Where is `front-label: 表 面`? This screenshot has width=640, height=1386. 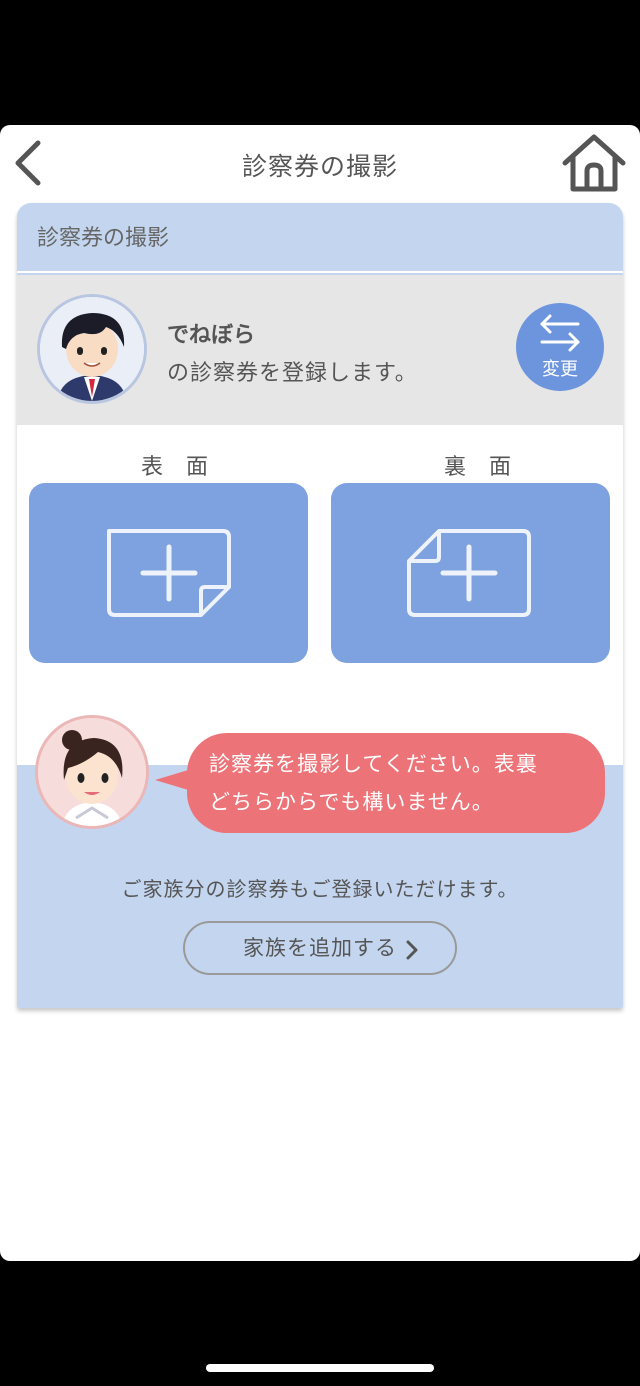 front-label: 表 面 is located at coordinates (178, 467).